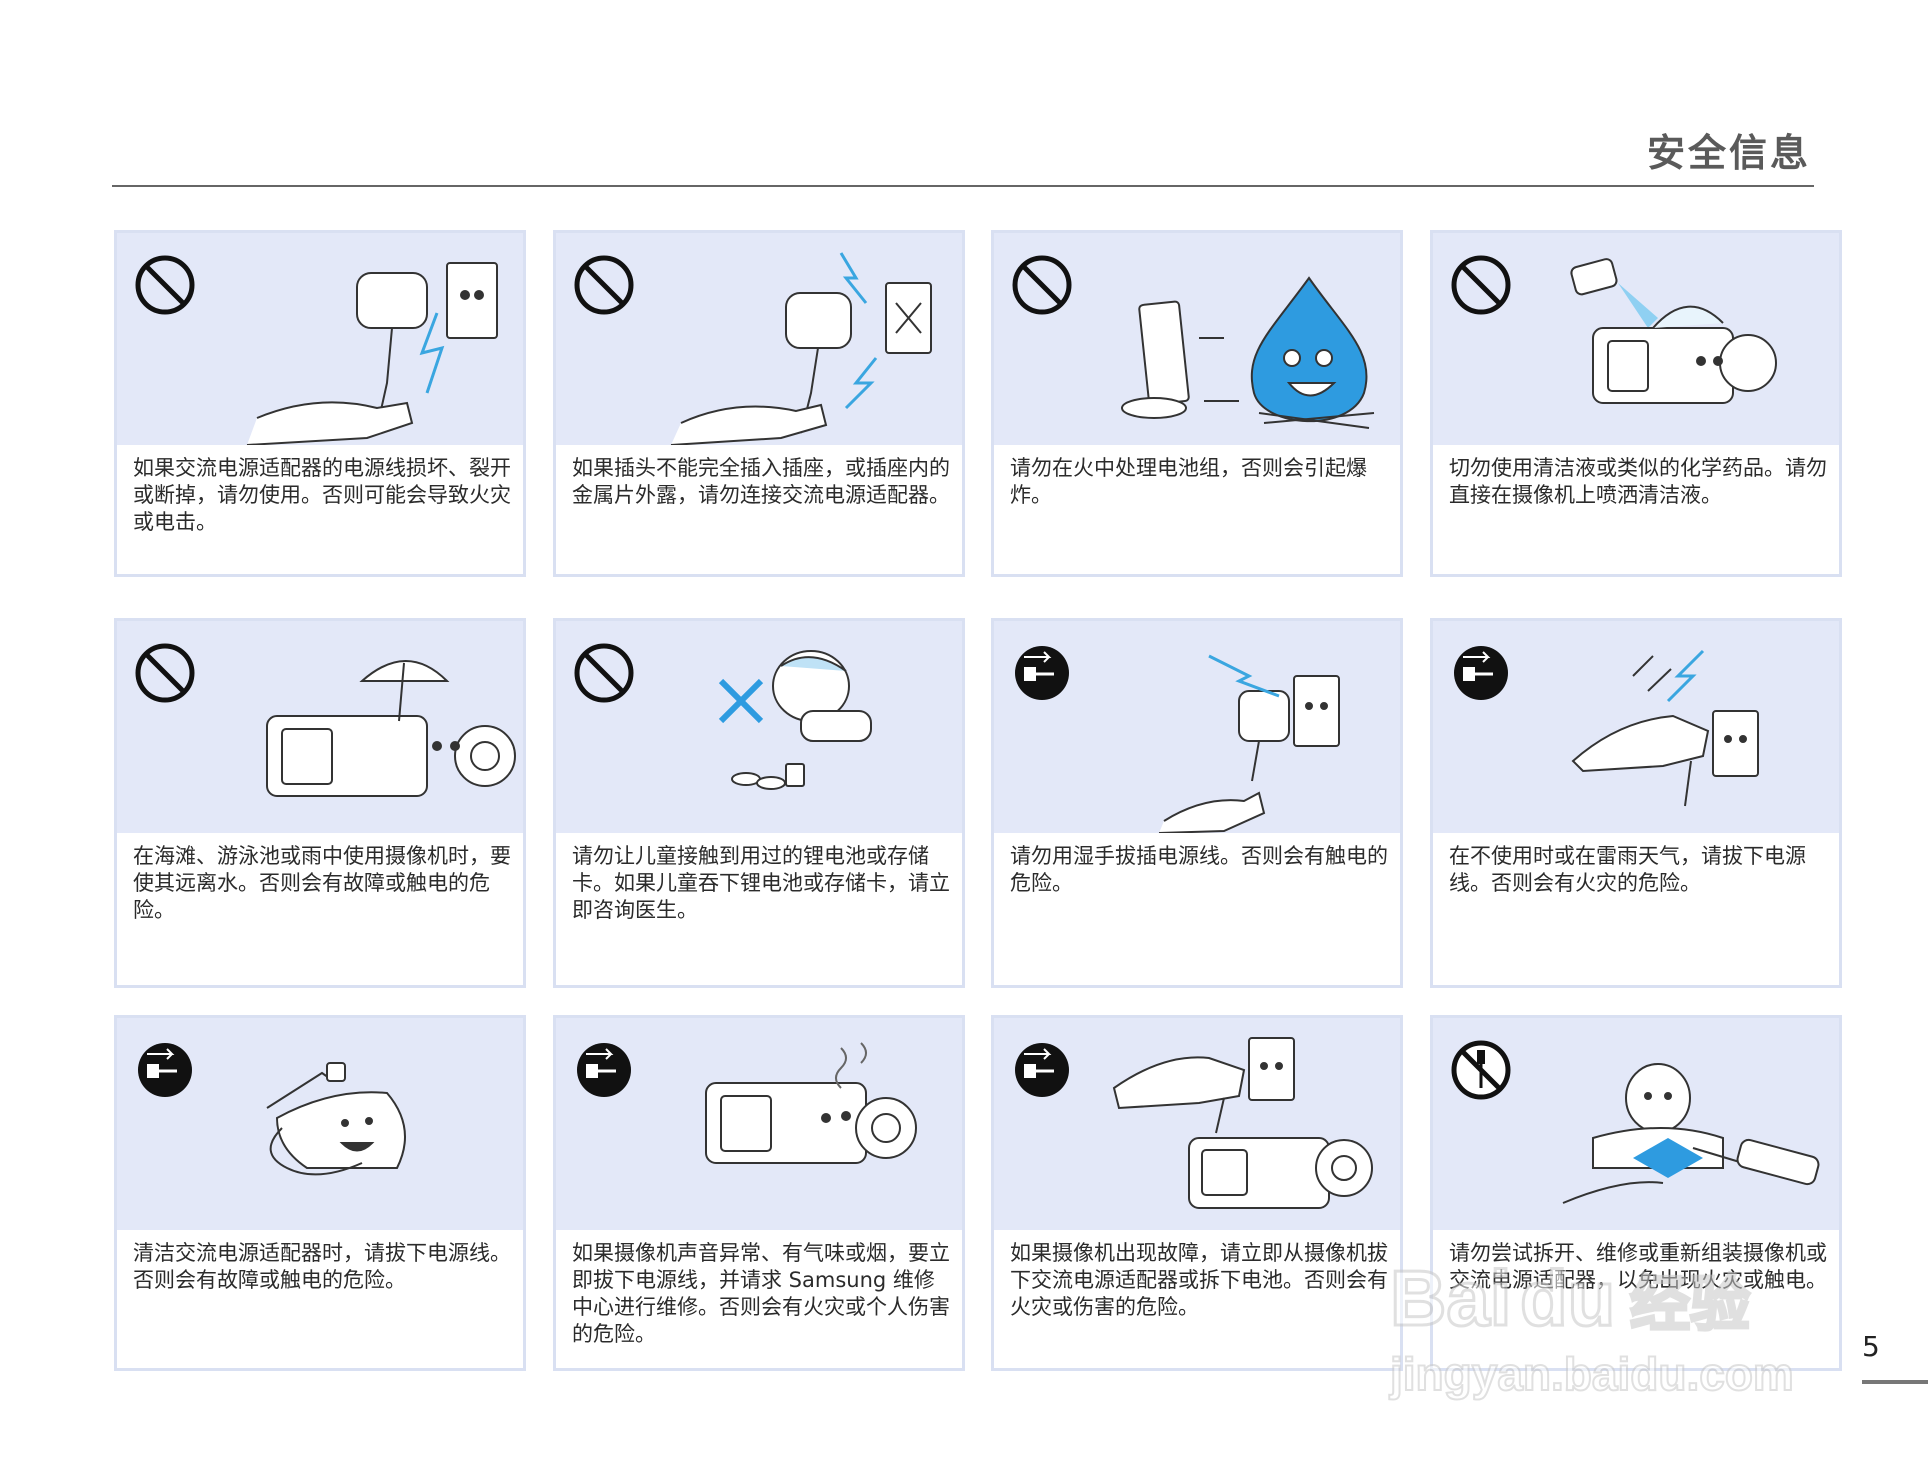  What do you see at coordinates (1199, 869) in the screenshot?
I see `card-text: 请勿用湿手拔插电源线。否则会有触电的危险。` at bounding box center [1199, 869].